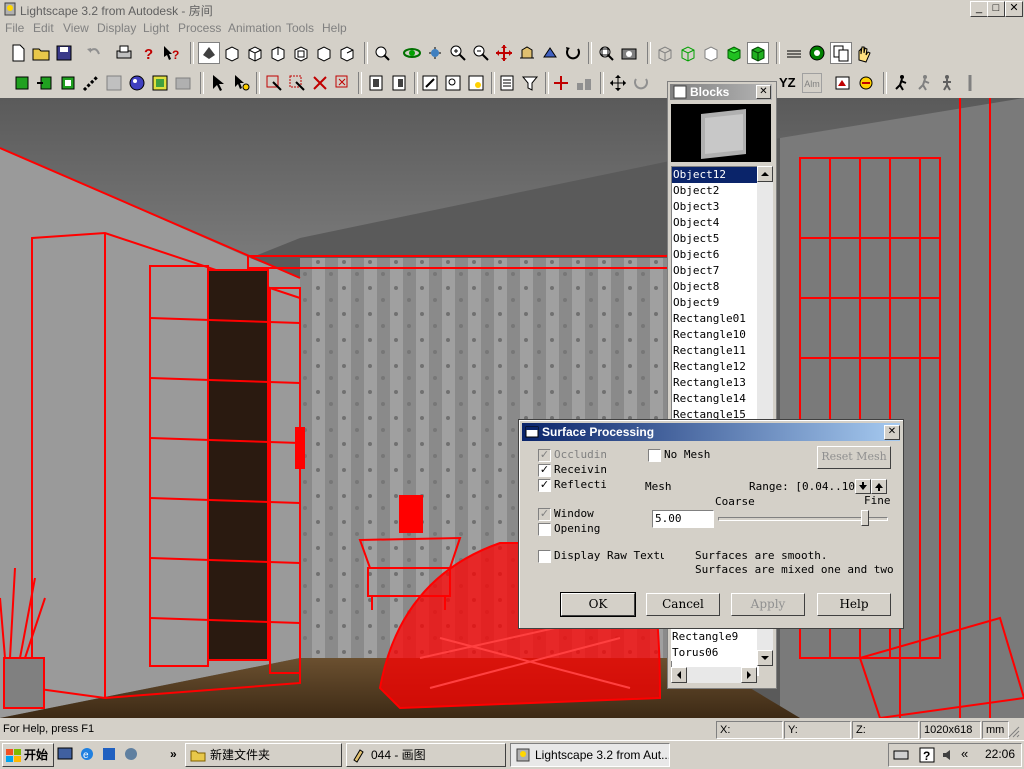 The image size is (1024, 769). I want to click on list-item: Rectangle14, so click(715, 399).